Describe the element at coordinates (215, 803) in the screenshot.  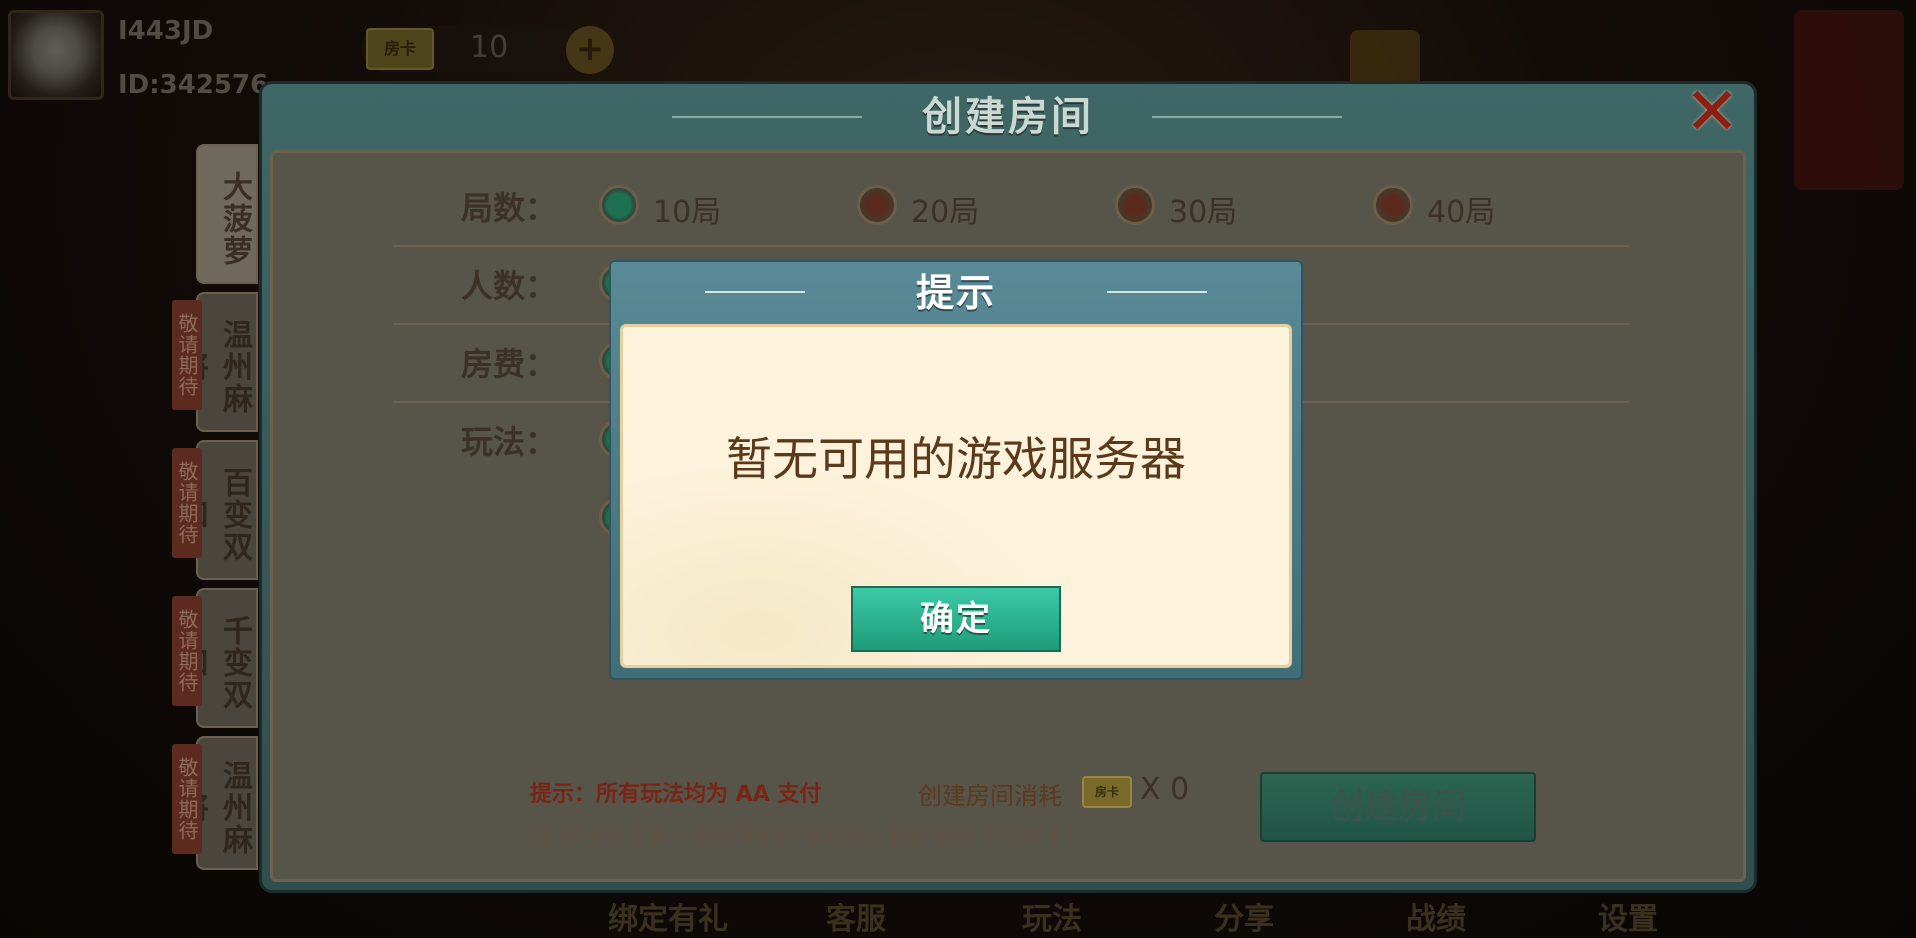
I see `game-tab-wenzhou-mahjong-2: 温州麻将` at that location.